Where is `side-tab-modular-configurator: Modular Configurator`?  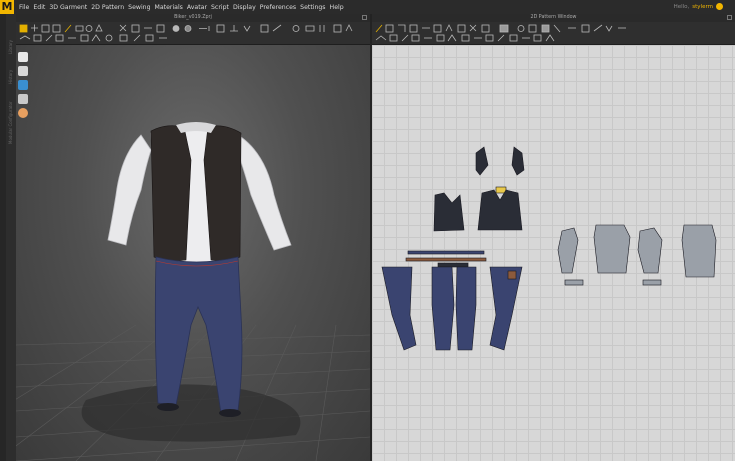 side-tab-modular-configurator: Modular Configurator is located at coordinates (10, 122).